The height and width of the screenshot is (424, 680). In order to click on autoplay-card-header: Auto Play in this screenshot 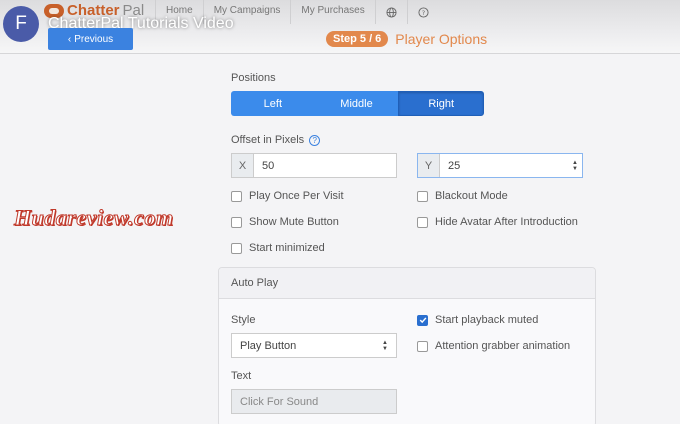, I will do `click(407, 283)`.